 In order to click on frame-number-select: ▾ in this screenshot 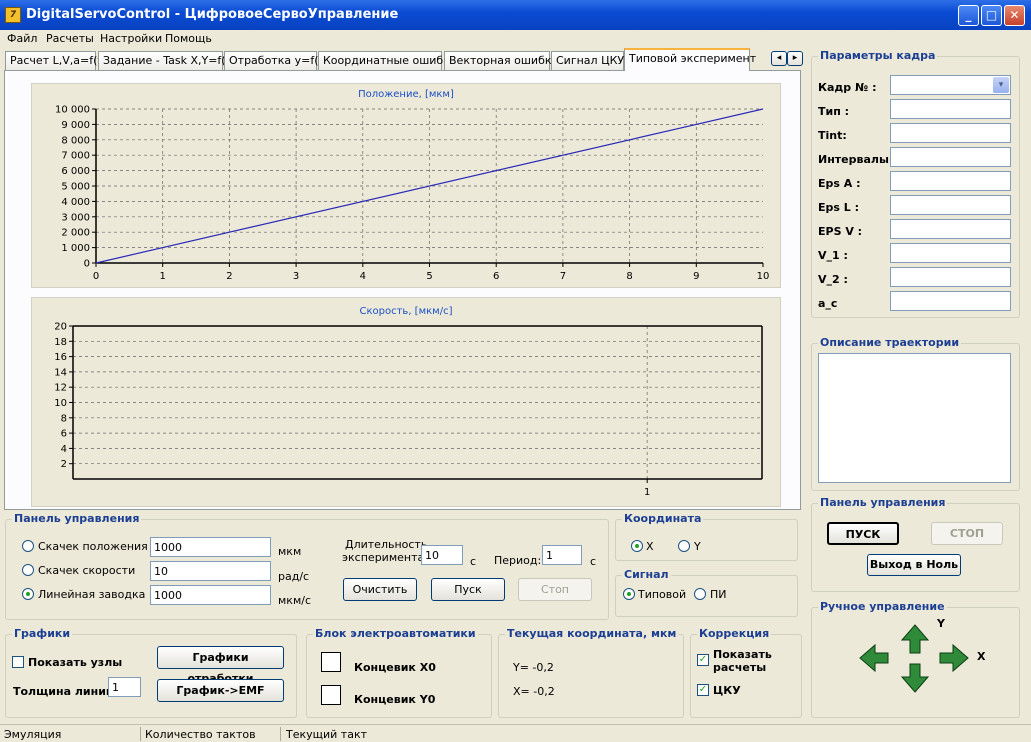, I will do `click(950, 85)`.